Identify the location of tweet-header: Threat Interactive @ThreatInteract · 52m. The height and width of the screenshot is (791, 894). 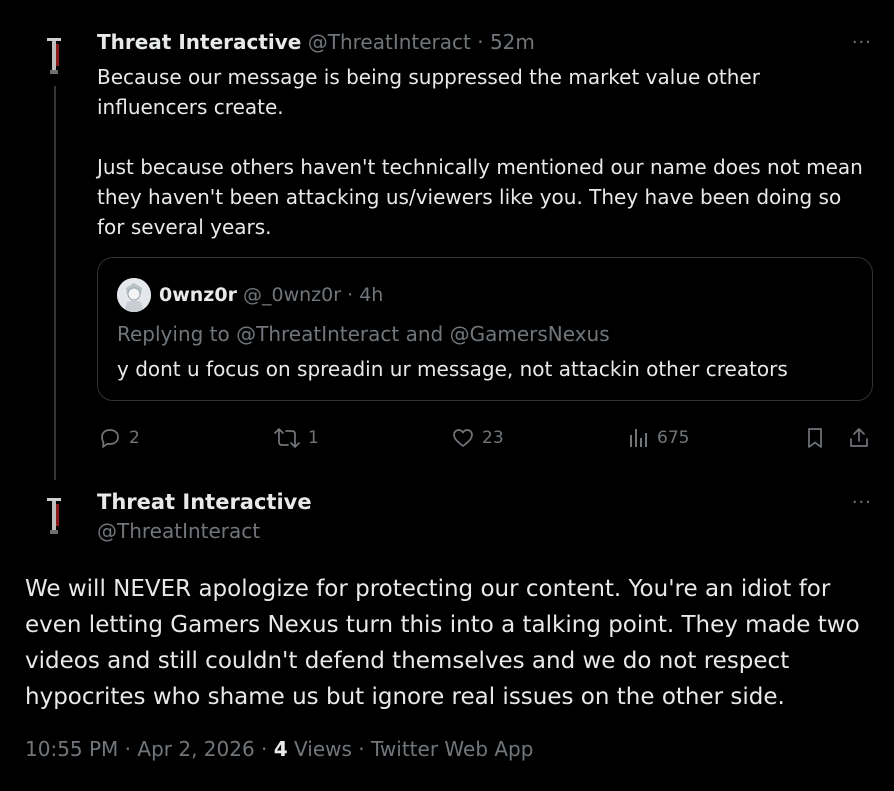
(316, 42).